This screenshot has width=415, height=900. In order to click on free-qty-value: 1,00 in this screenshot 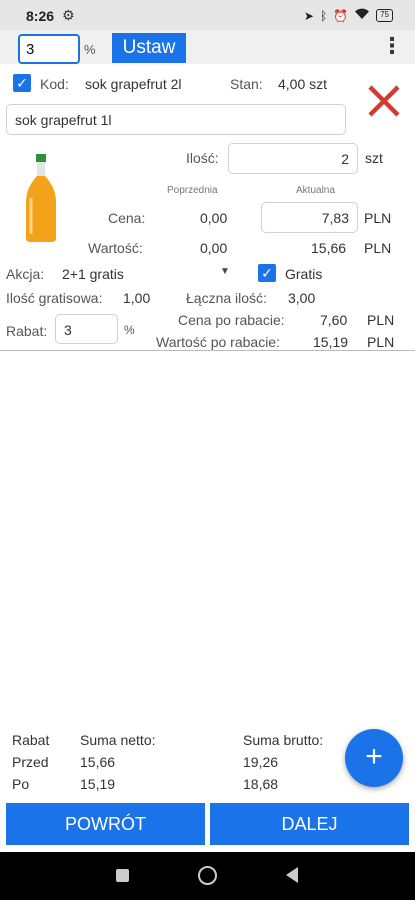, I will do `click(137, 298)`.